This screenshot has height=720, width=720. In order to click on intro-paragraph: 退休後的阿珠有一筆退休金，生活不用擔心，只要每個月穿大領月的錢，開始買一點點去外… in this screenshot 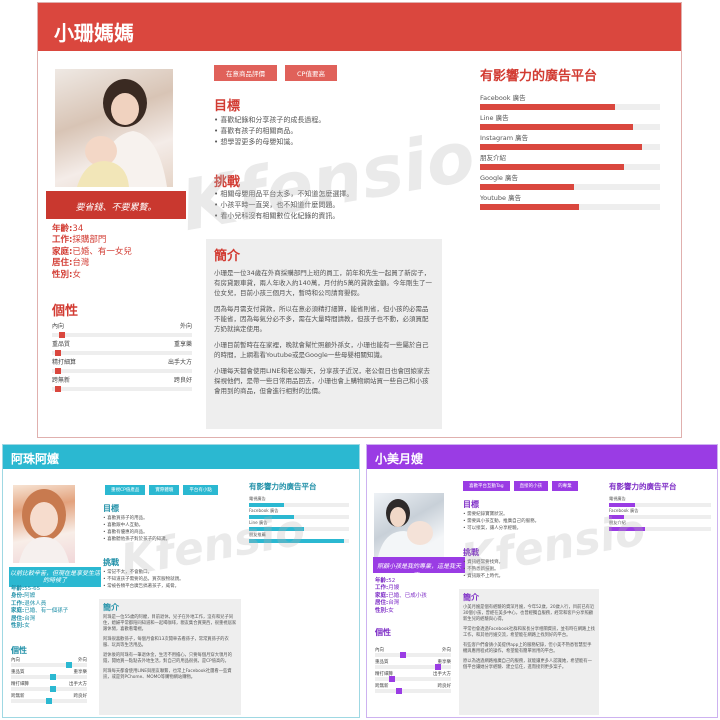, I will do `click(167, 658)`.